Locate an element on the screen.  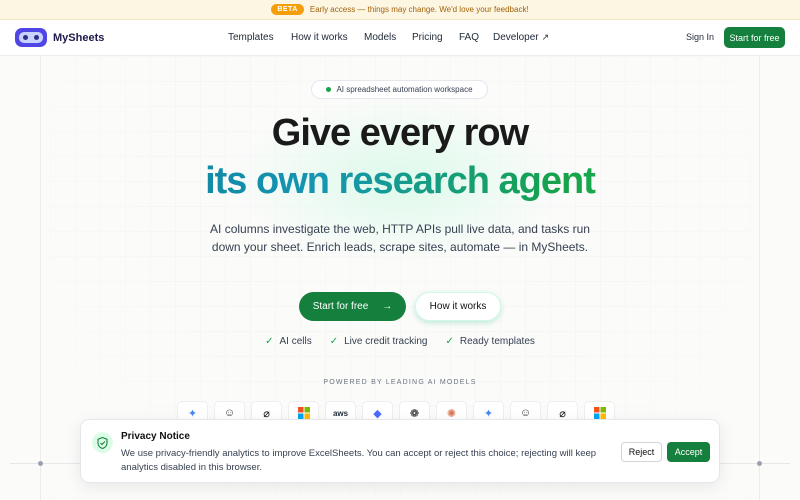
feature-check-label: Live credit tracking is located at coordinates (386, 341).